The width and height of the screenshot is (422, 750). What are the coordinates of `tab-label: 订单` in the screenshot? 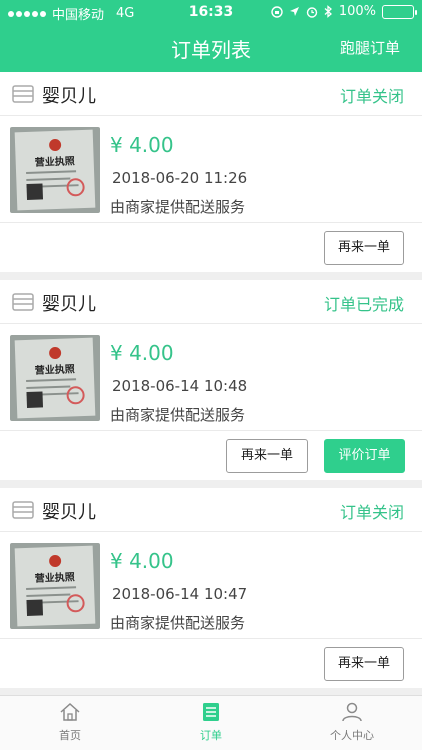 It's located at (211, 735).